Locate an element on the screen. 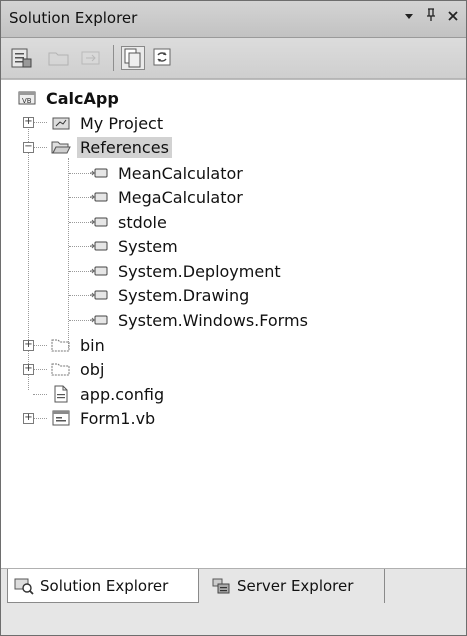 The height and width of the screenshot is (636, 467). toolbar-separator is located at coordinates (113, 58).